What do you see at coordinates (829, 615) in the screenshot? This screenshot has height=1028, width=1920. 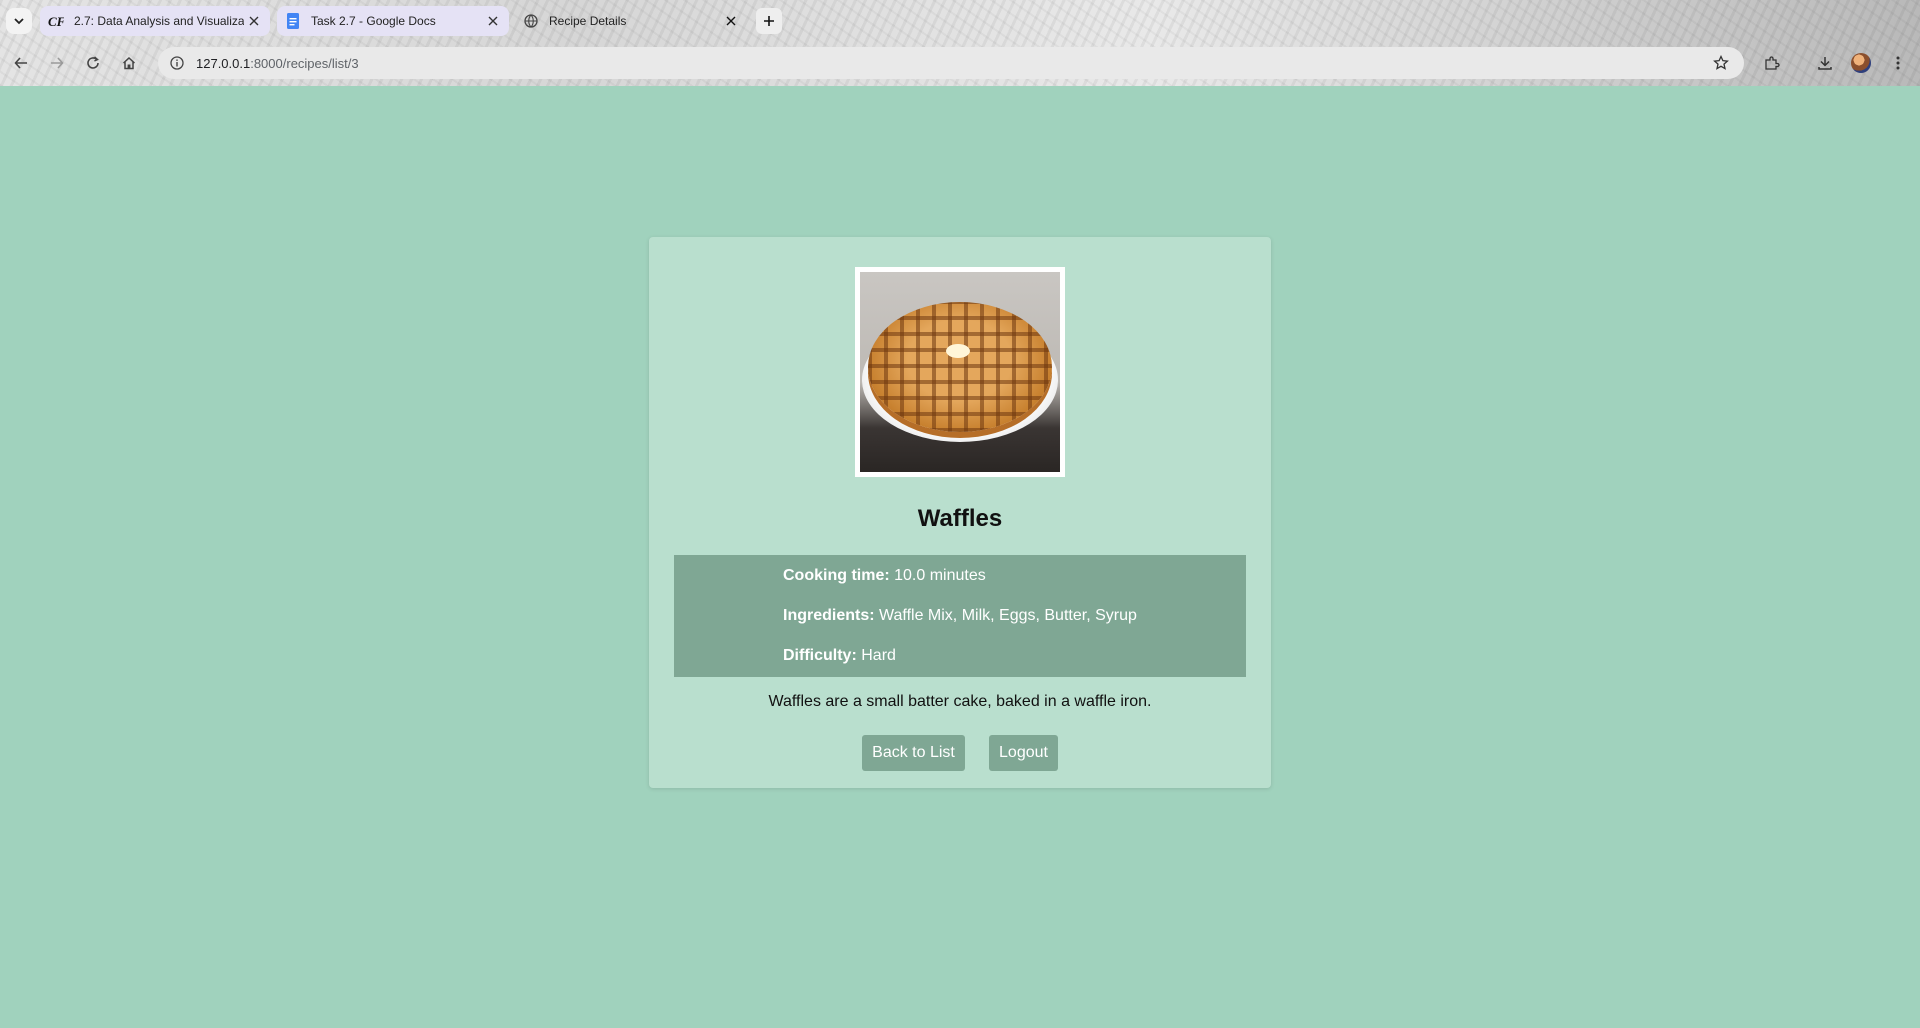 I see `detail-label: Ingredients:` at bounding box center [829, 615].